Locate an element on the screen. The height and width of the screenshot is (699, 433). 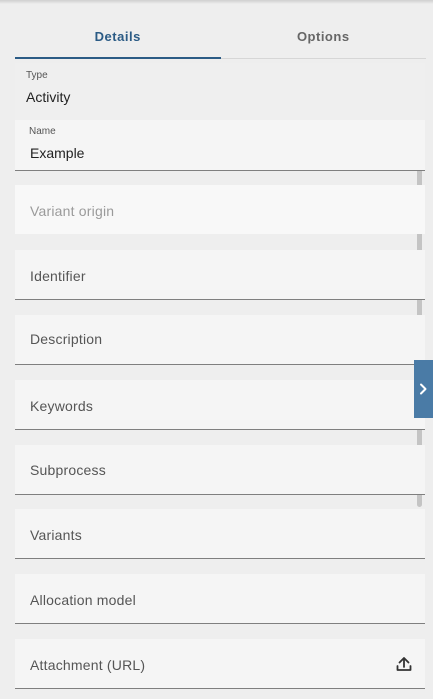
type-label: Type is located at coordinates (37, 75).